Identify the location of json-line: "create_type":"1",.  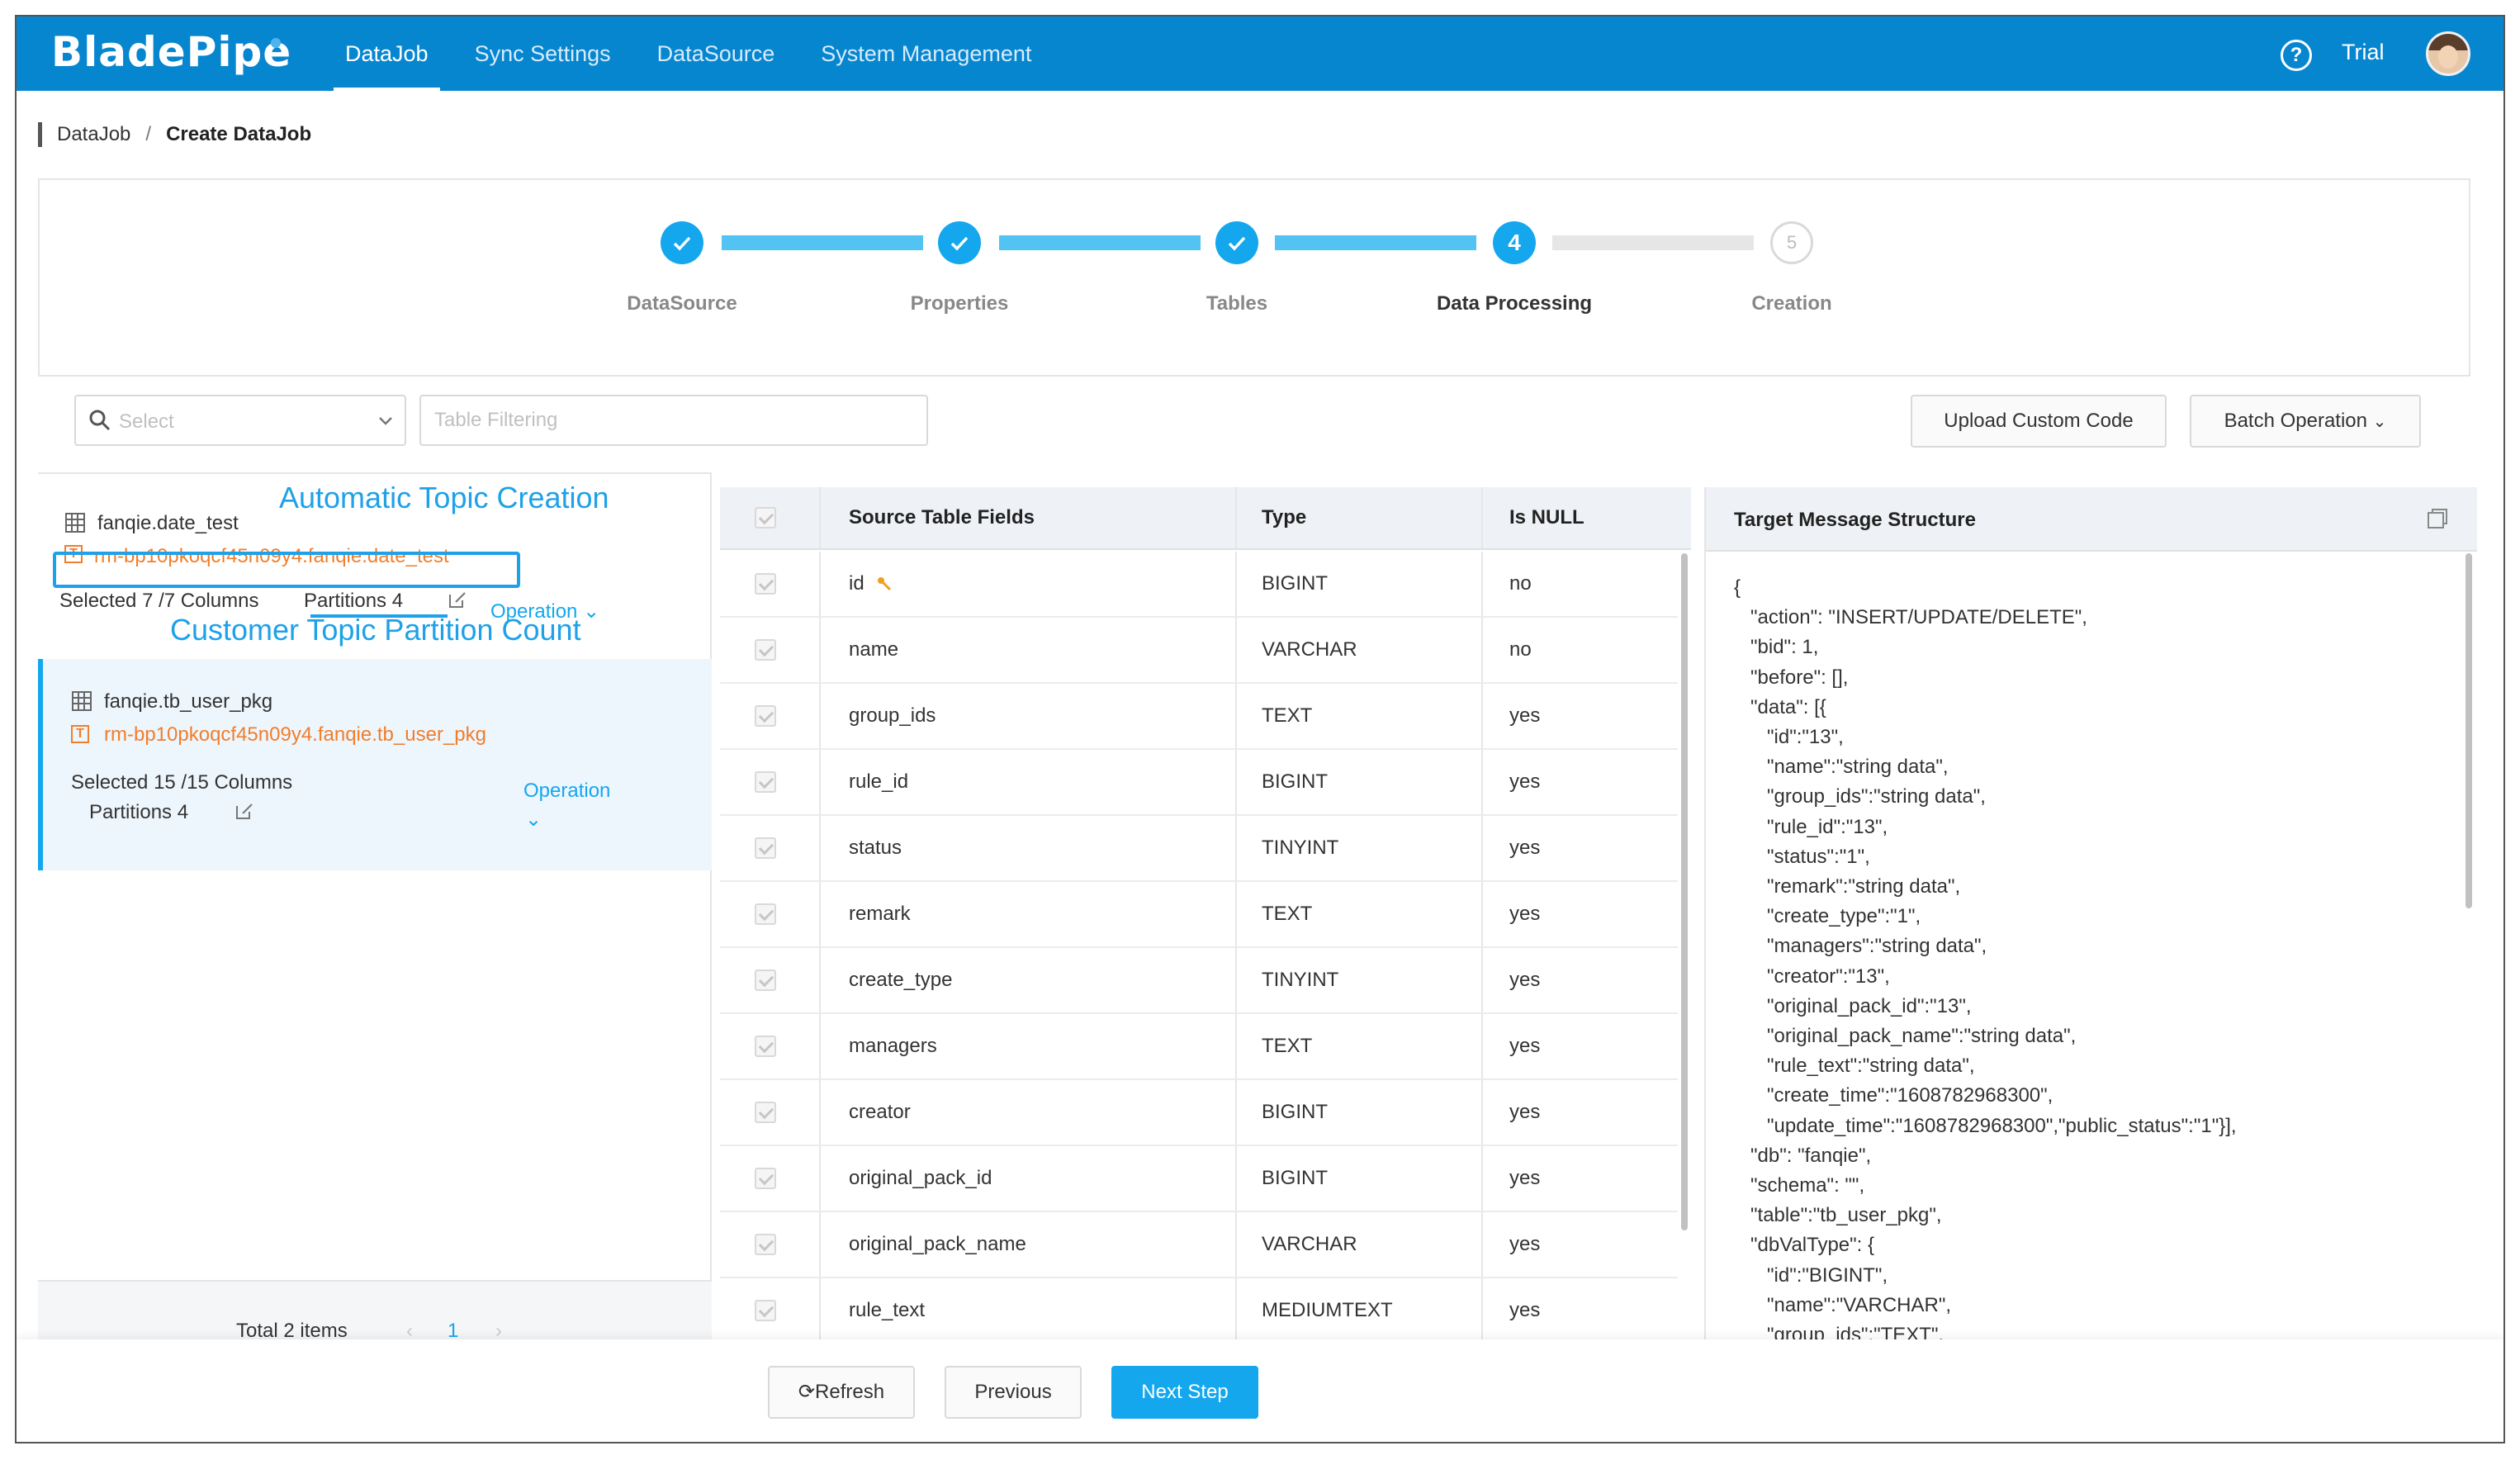
(1827, 916).